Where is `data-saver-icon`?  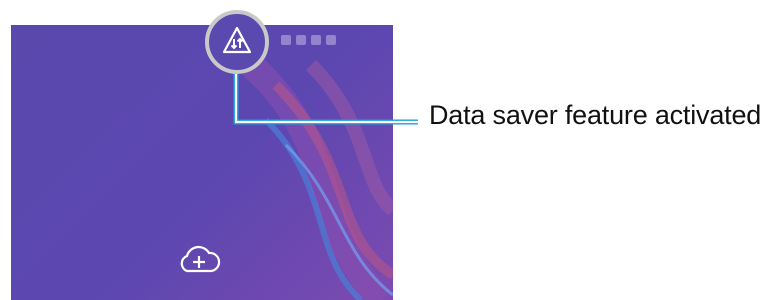 data-saver-icon is located at coordinates (237, 40).